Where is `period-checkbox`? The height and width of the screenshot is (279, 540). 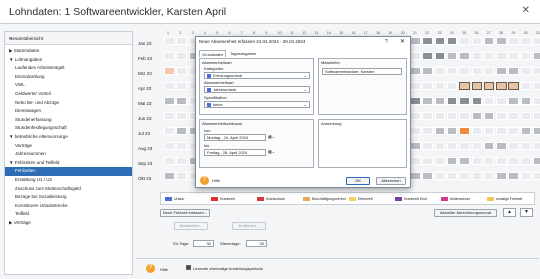 period-checkbox is located at coordinates (188, 267).